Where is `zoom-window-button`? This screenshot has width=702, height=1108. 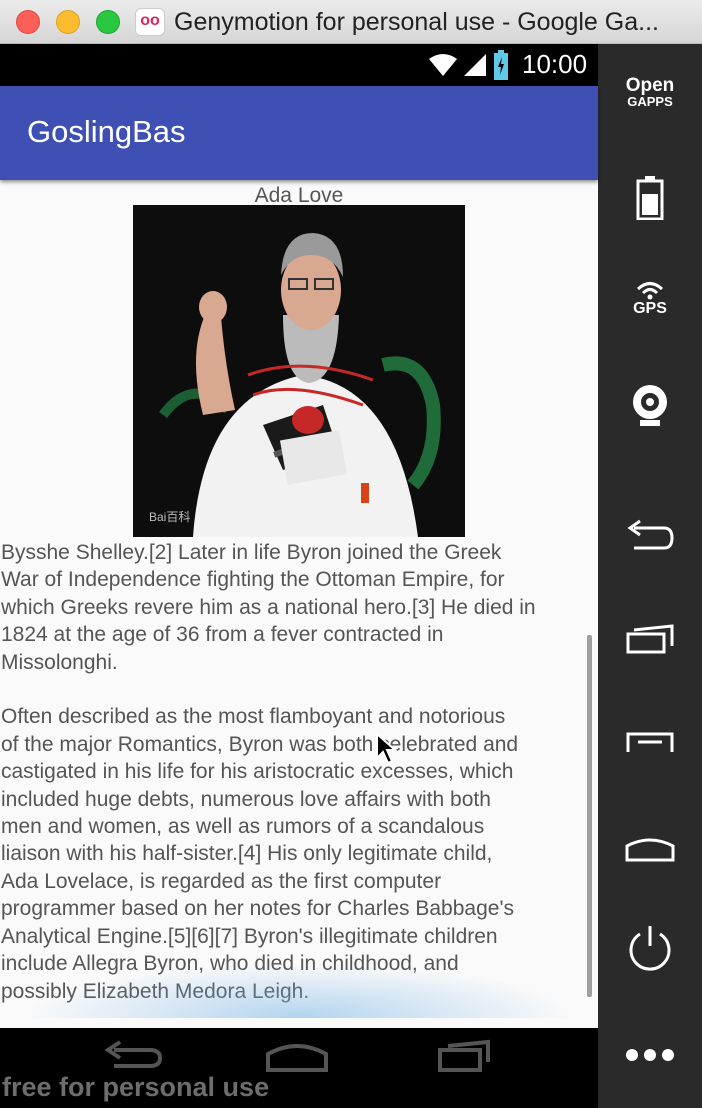
zoom-window-button is located at coordinates (108, 22).